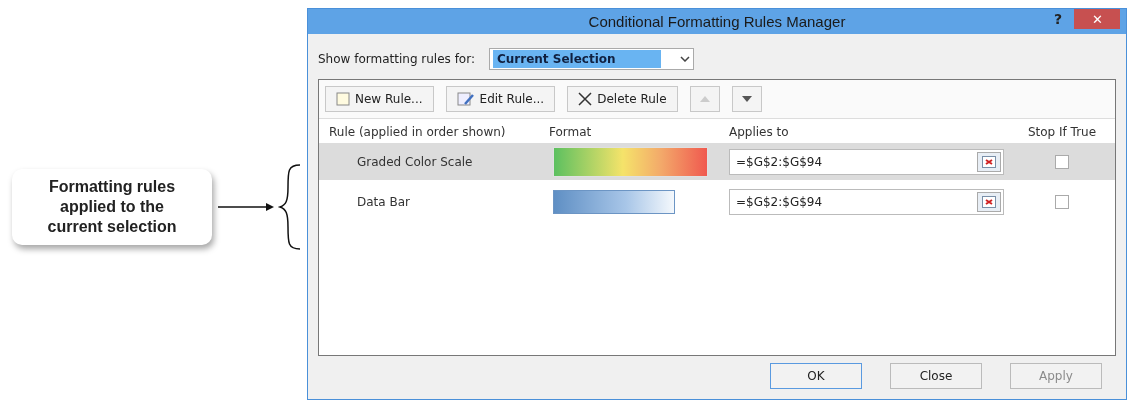 The height and width of the screenshot is (405, 1135). What do you see at coordinates (717, 161) in the screenshot?
I see `rule-row: Graded Color Scale =$G$2:$G$94` at bounding box center [717, 161].